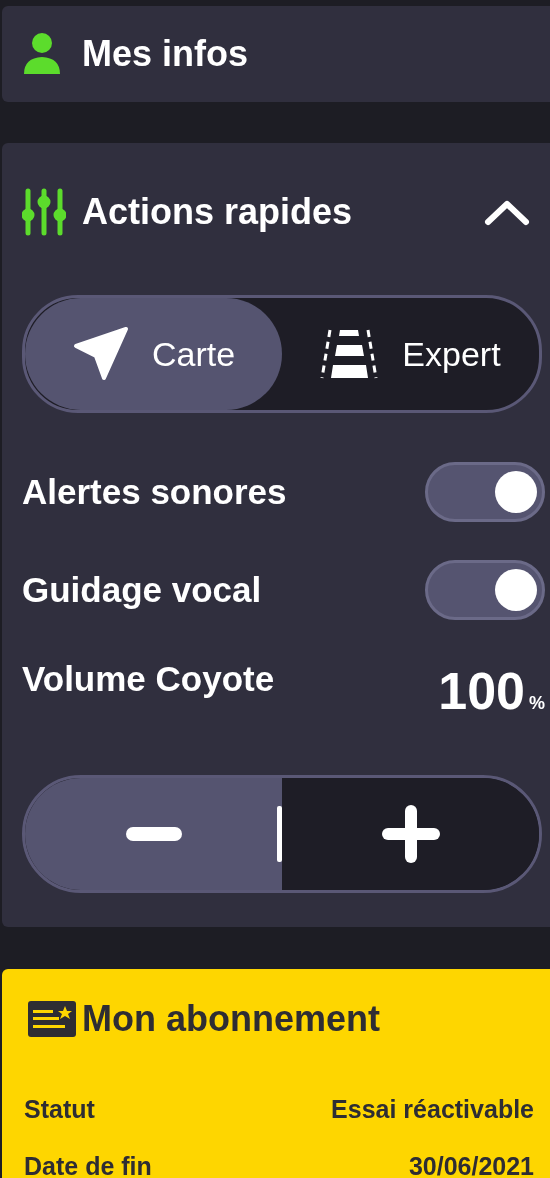  What do you see at coordinates (231, 1019) in the screenshot?
I see `card-title: Mon abonnement` at bounding box center [231, 1019].